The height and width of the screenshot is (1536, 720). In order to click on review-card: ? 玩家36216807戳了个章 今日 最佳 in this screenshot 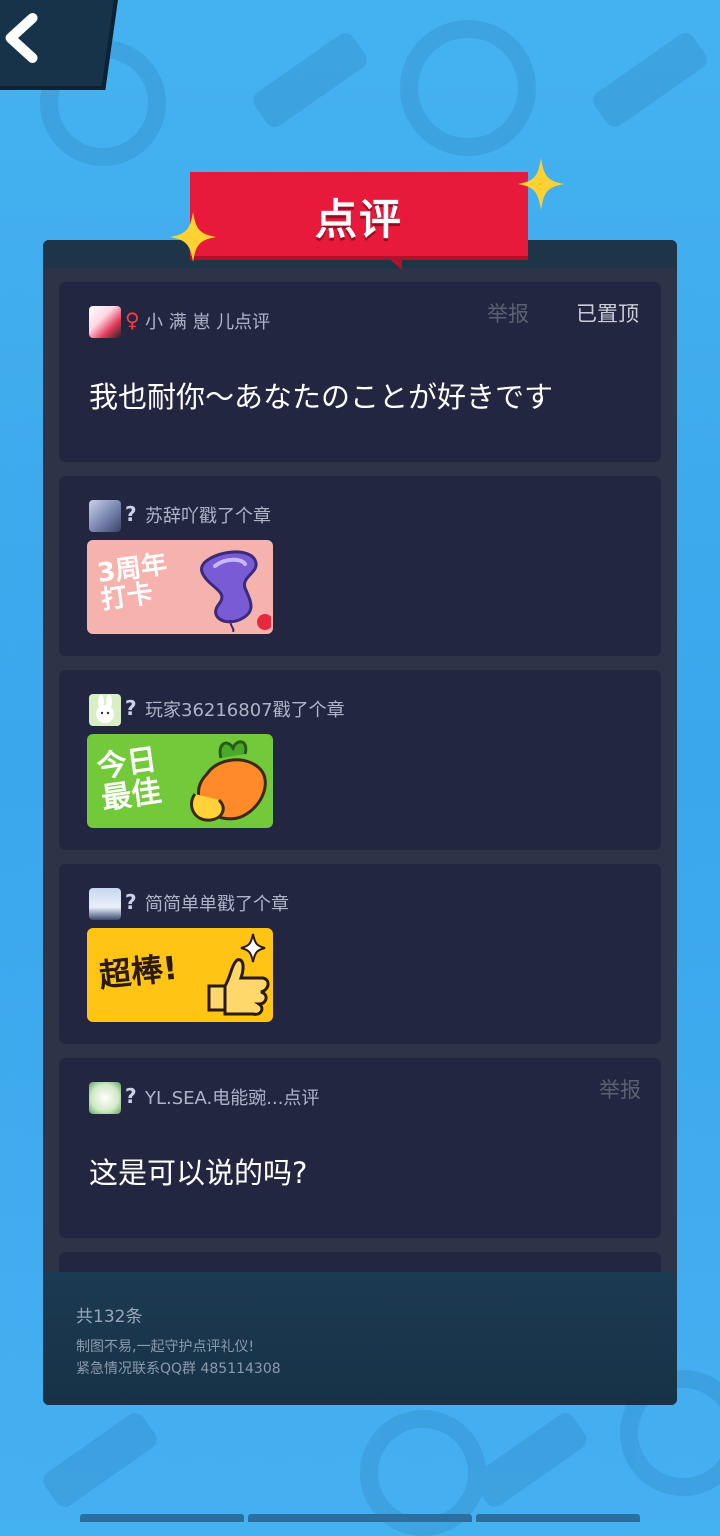, I will do `click(360, 760)`.